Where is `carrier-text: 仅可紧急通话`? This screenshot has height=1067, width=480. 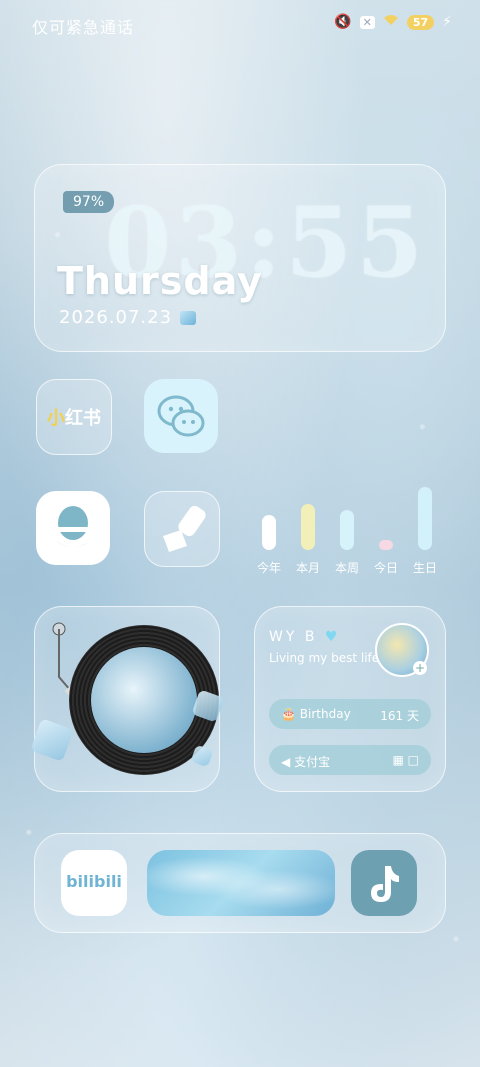
carrier-text: 仅可紧急通话 is located at coordinates (83, 27).